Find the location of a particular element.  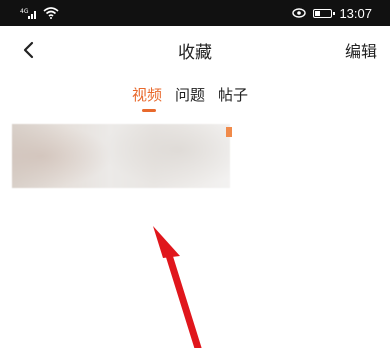

annotation-arrow is located at coordinates (177, 287).